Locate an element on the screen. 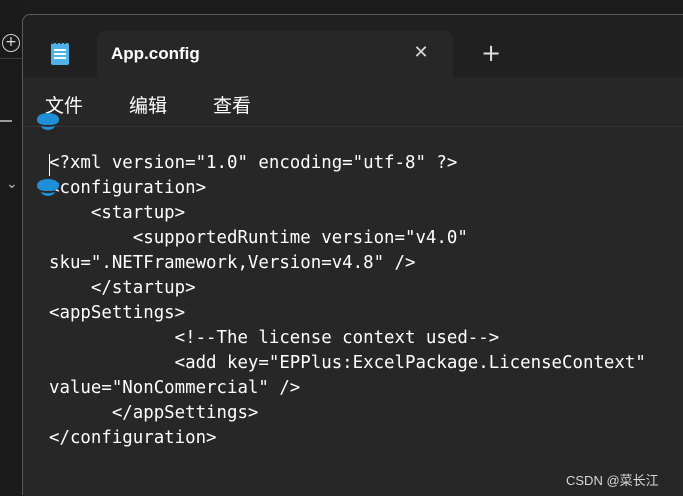 The image size is (683, 496). code-line: value="NonCommercial" /> is located at coordinates (175, 388).